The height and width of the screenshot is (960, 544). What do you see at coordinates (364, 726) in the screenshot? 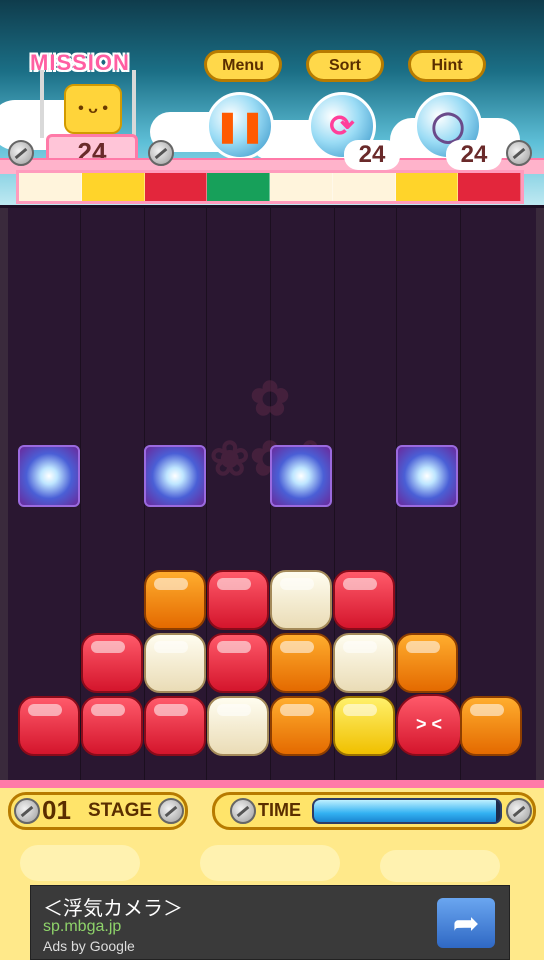
I see `jelly-block-yellow` at bounding box center [364, 726].